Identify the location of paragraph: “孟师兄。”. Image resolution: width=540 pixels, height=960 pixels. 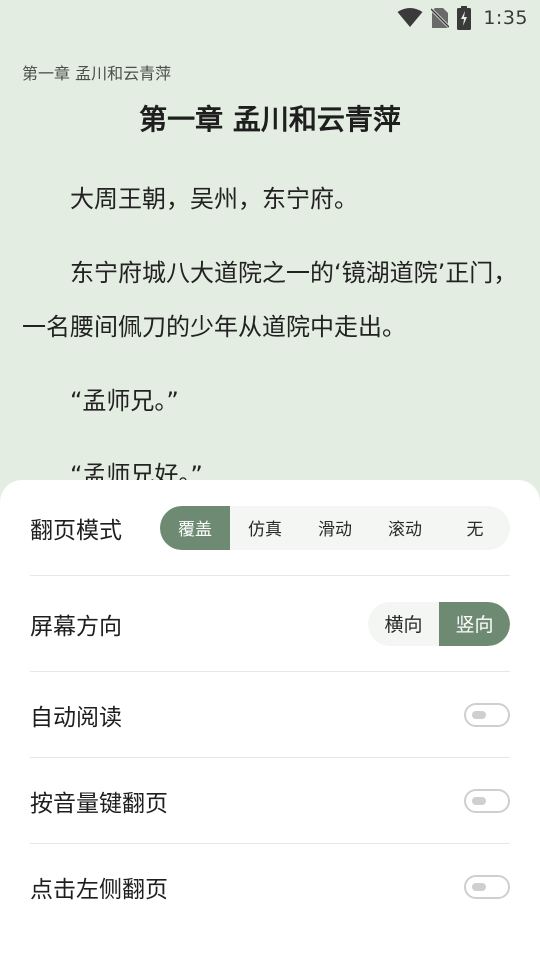
(124, 401).